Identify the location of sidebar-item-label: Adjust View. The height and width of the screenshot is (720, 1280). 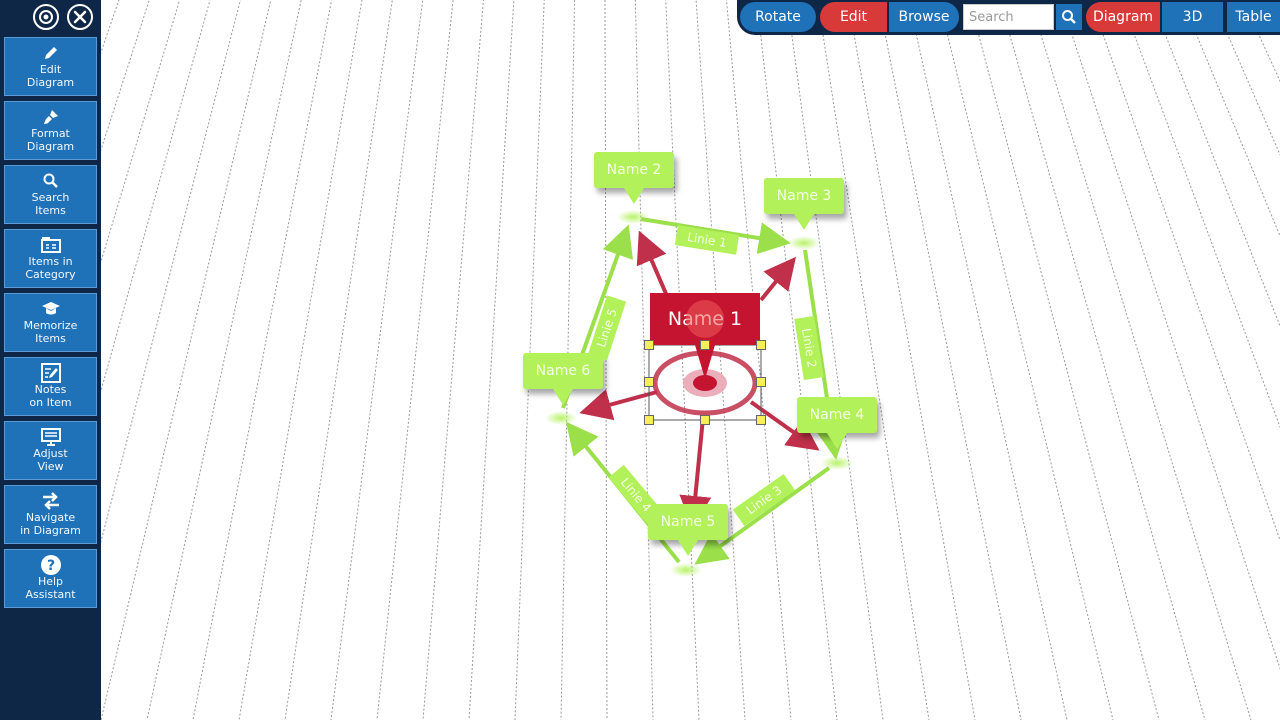
(50, 460).